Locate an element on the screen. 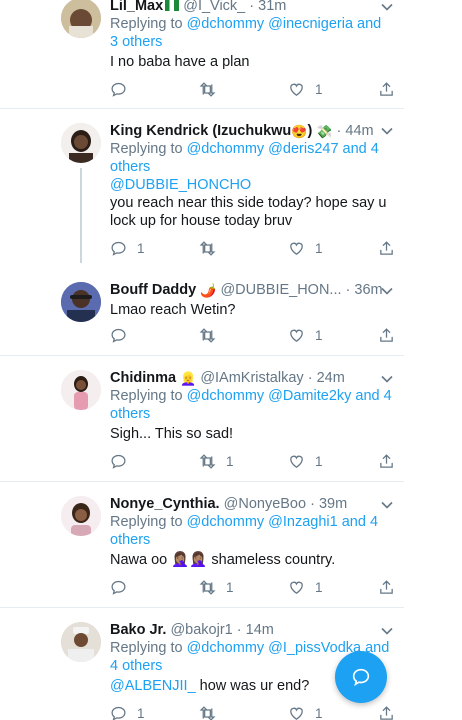 This screenshot has width=462, height=720. user-name: Lil_Max is located at coordinates (136, 7).